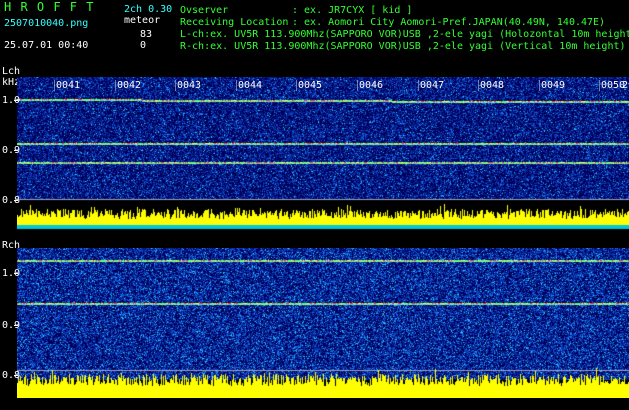 The width and height of the screenshot is (629, 410). What do you see at coordinates (146, 34) in the screenshot?
I see `lch-meteor-count: 83` at bounding box center [146, 34].